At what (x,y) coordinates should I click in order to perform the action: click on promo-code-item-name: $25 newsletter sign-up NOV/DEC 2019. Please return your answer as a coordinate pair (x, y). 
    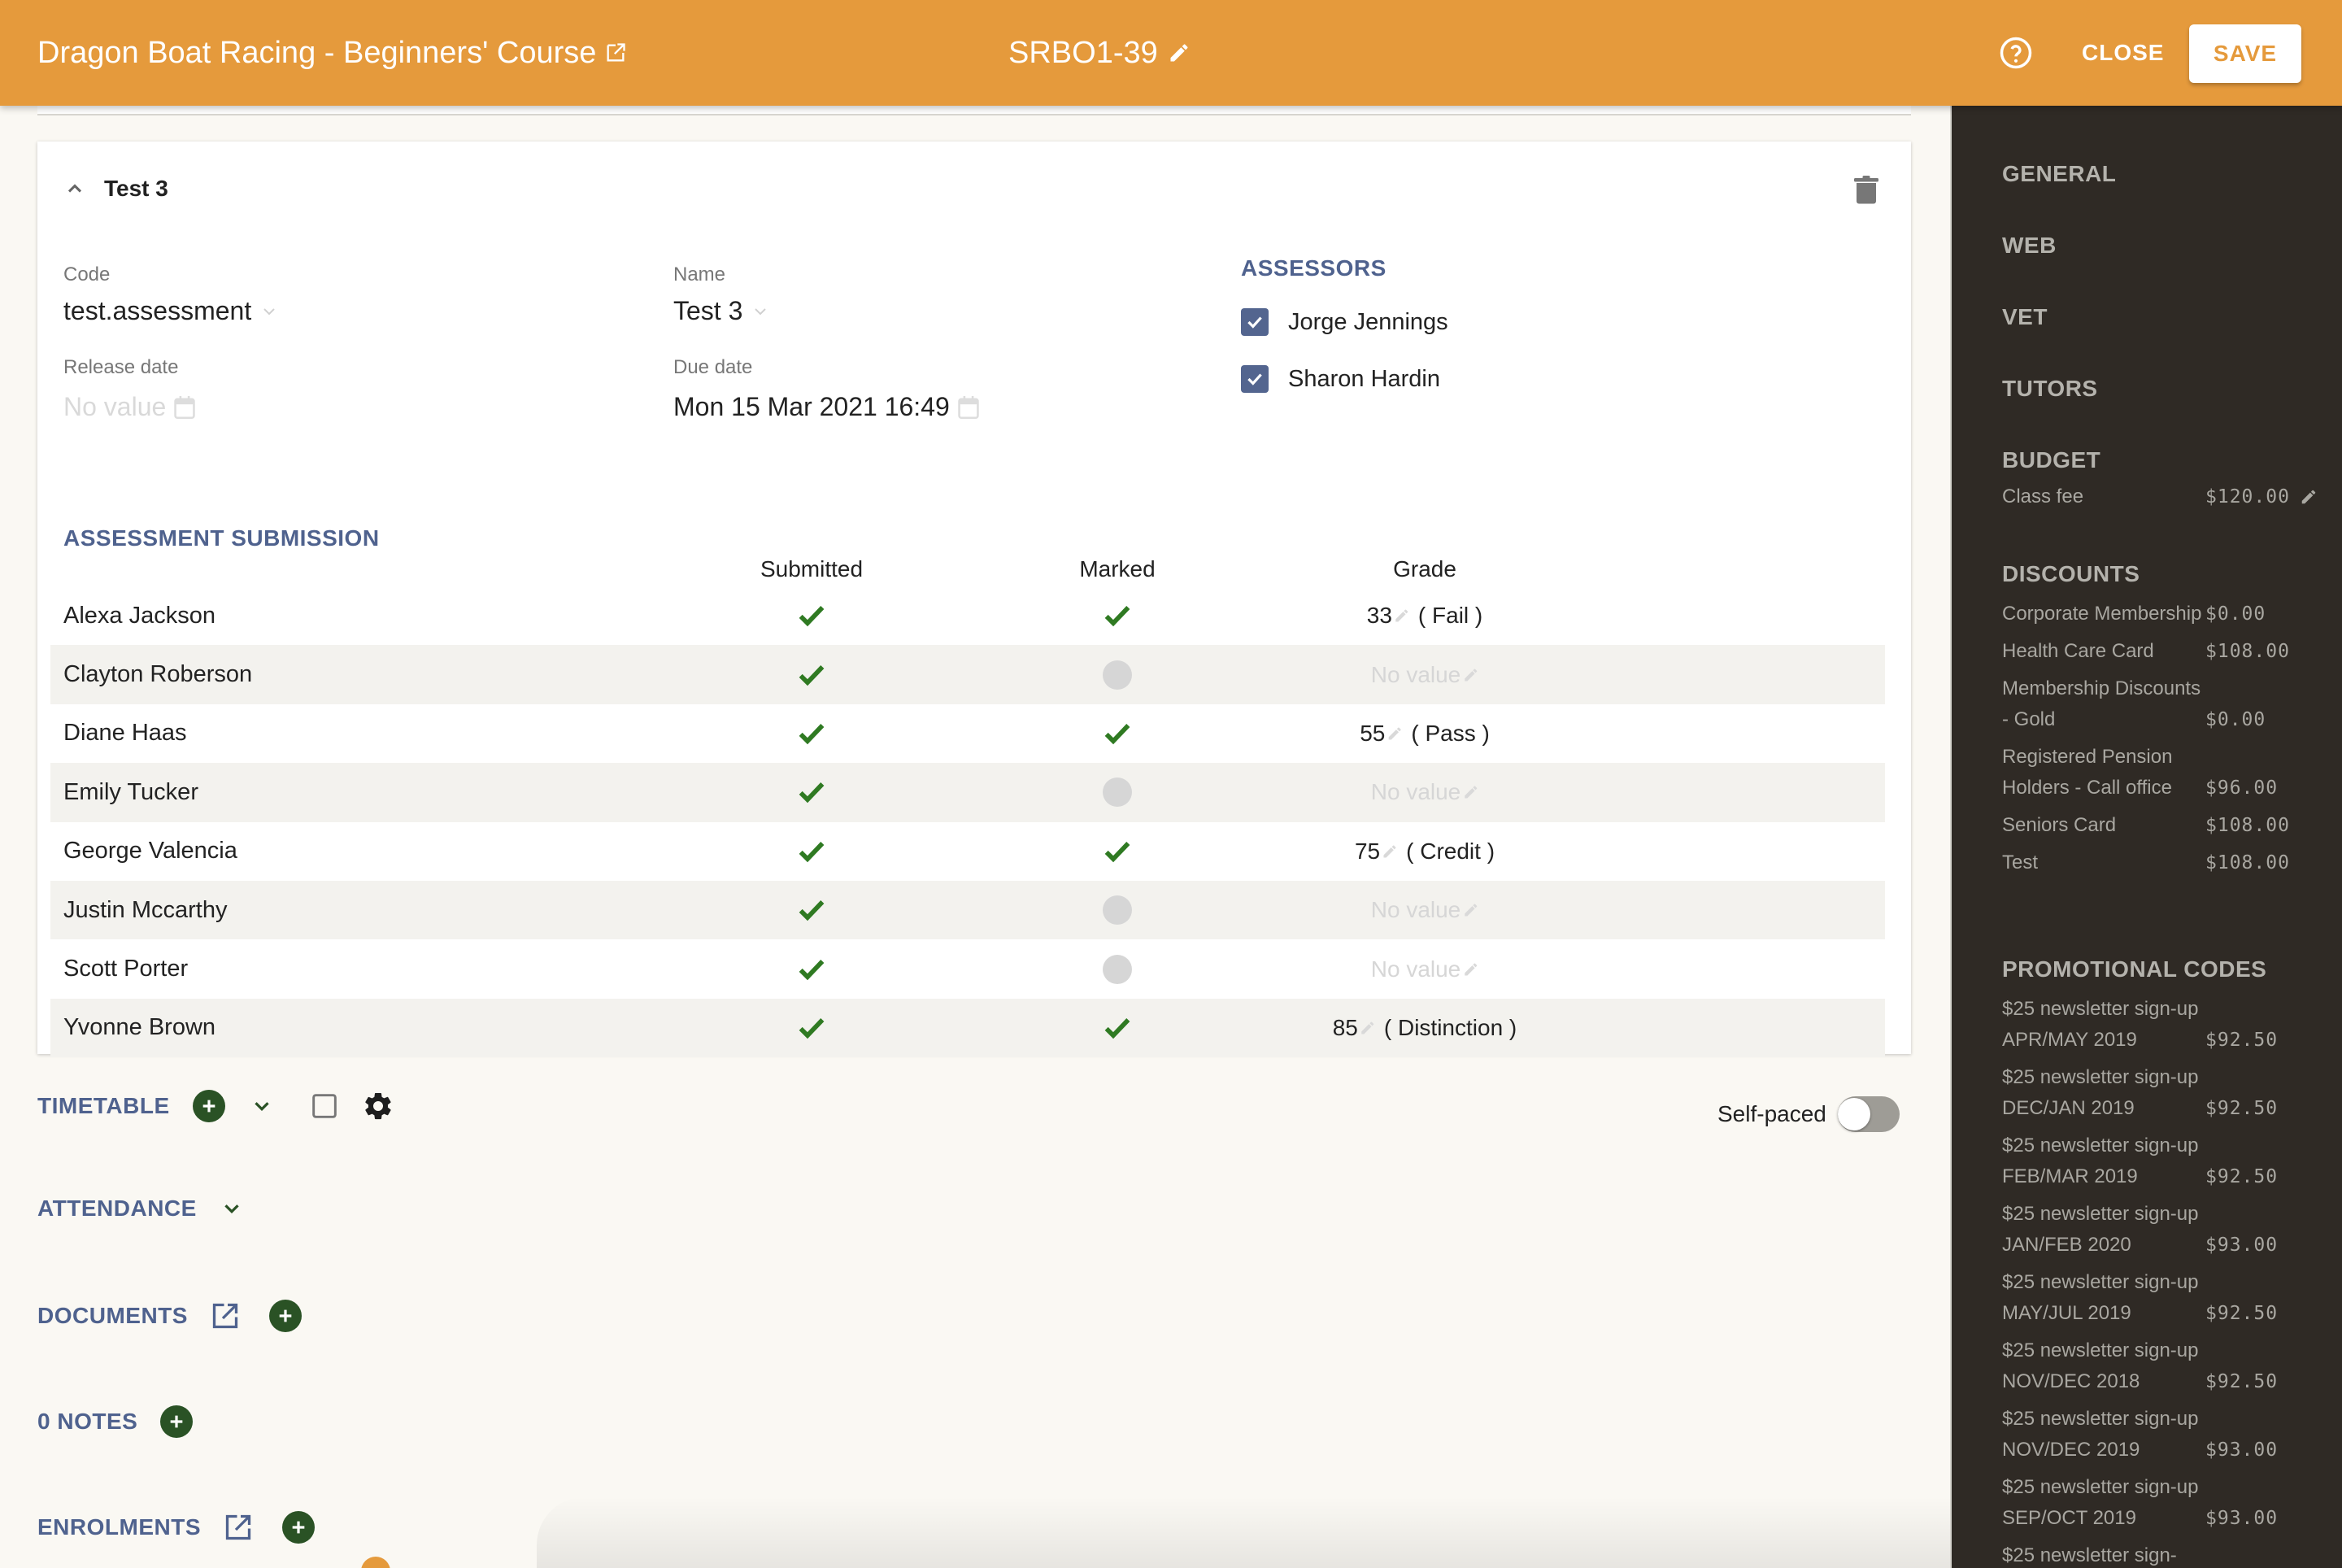
    Looking at the image, I should click on (2100, 1434).